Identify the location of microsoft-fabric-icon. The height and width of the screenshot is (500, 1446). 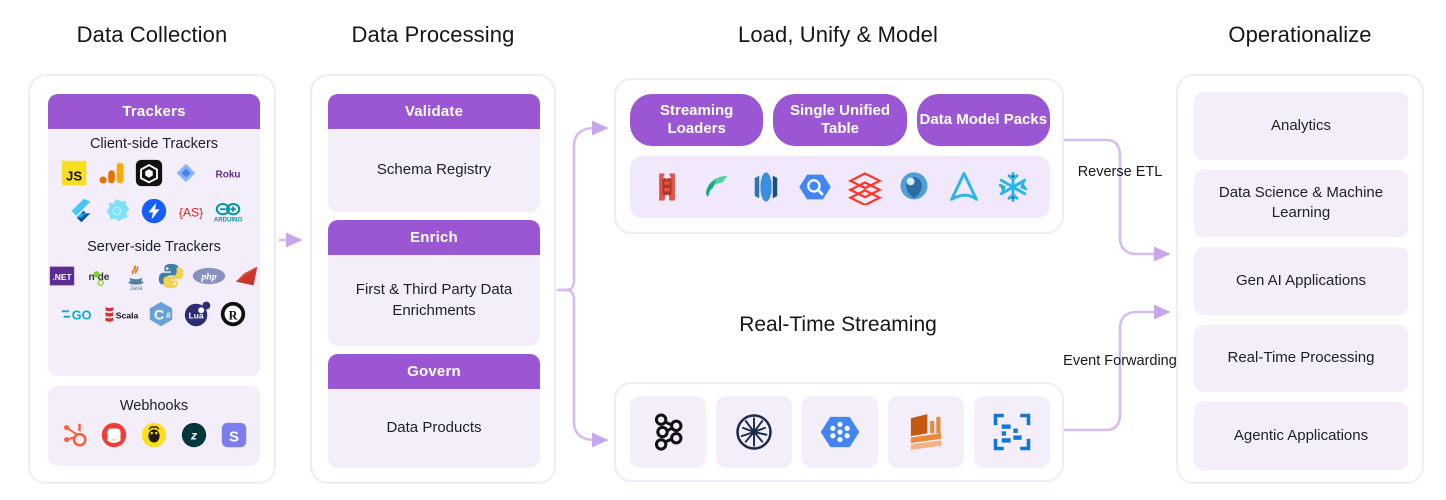
(717, 186).